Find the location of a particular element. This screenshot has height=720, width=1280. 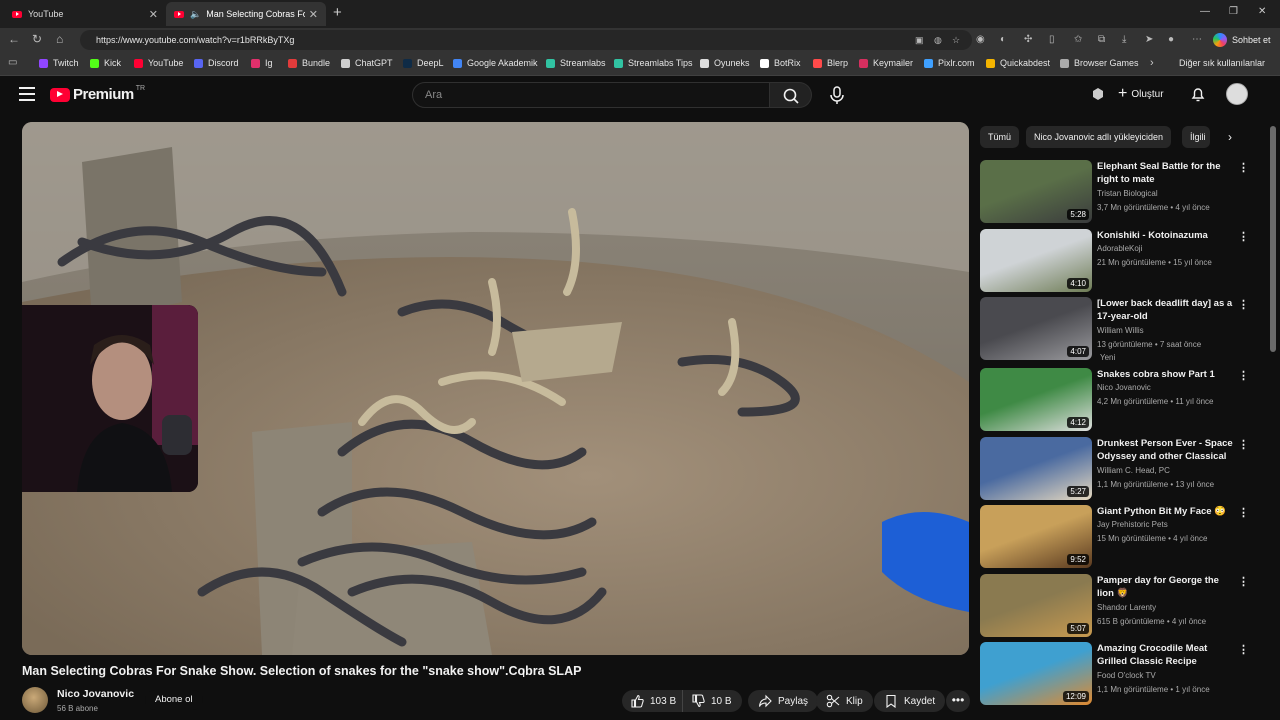

speaker-icon: 🔈 is located at coordinates (195, 14).